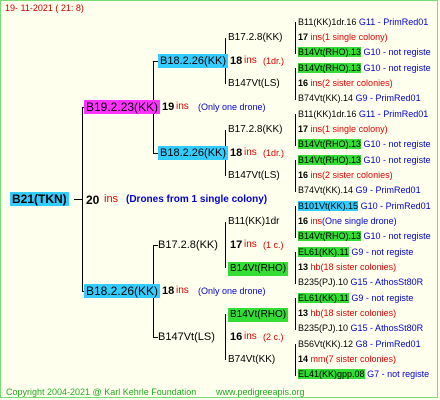 This screenshot has width=440, height=400. What do you see at coordinates (236, 245) in the screenshot?
I see `gen2-count: 17` at bounding box center [236, 245].